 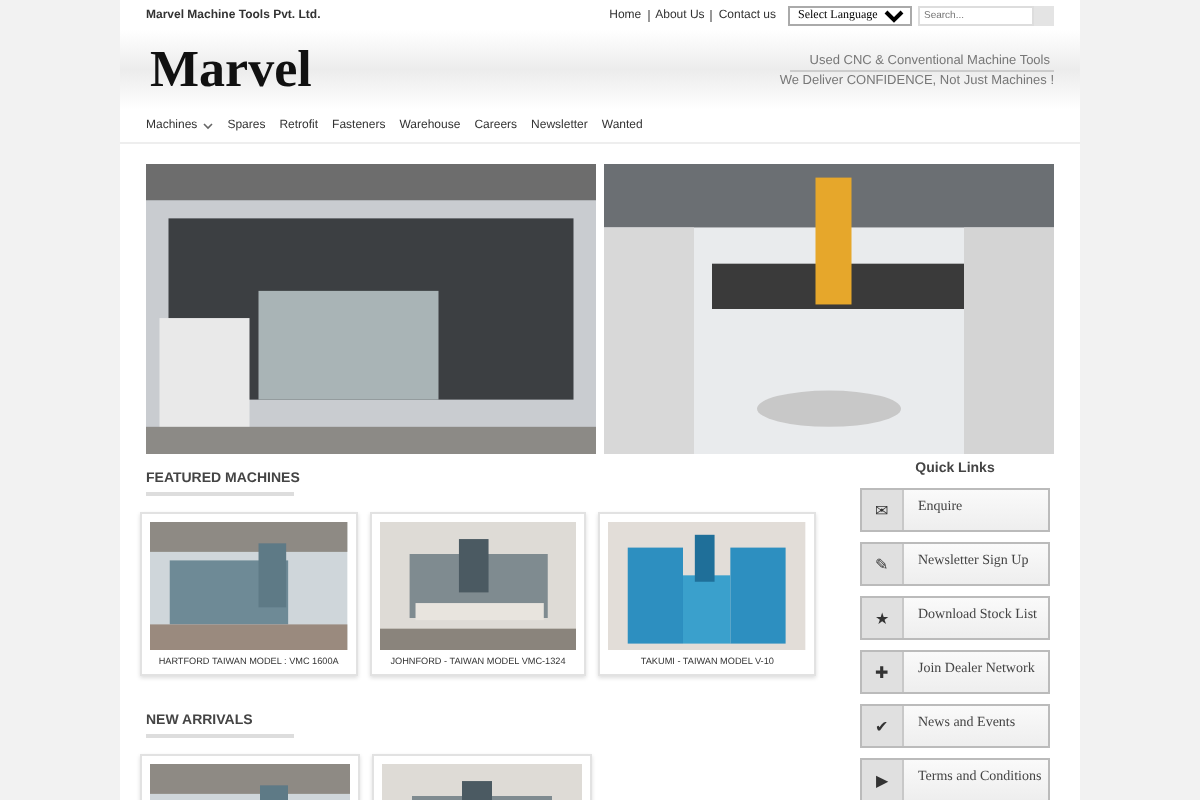 I want to click on link-icon: ★, so click(x=883, y=618).